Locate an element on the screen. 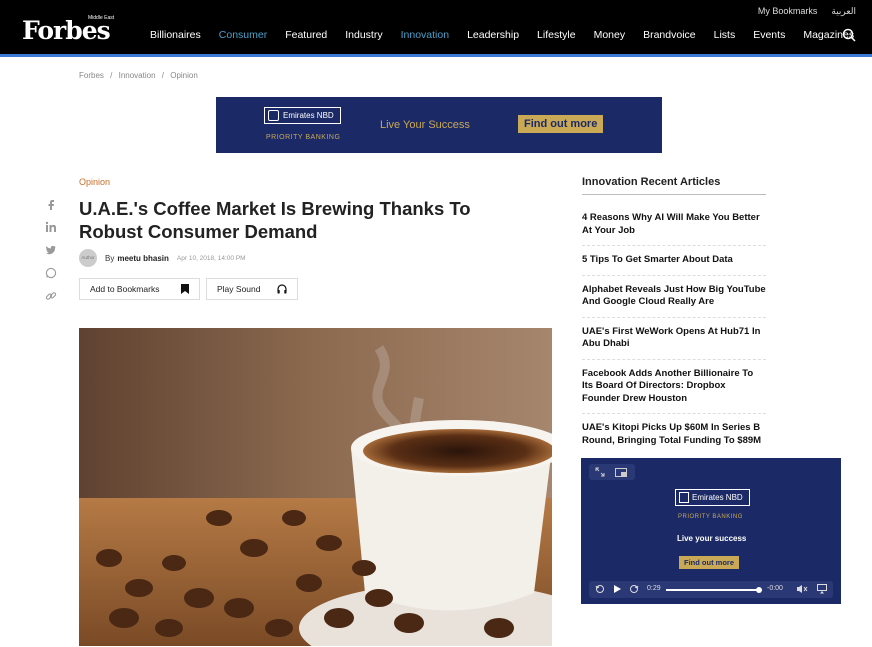 Image resolution: width=872 pixels, height=647 pixels. airplay-icon is located at coordinates (822, 589).